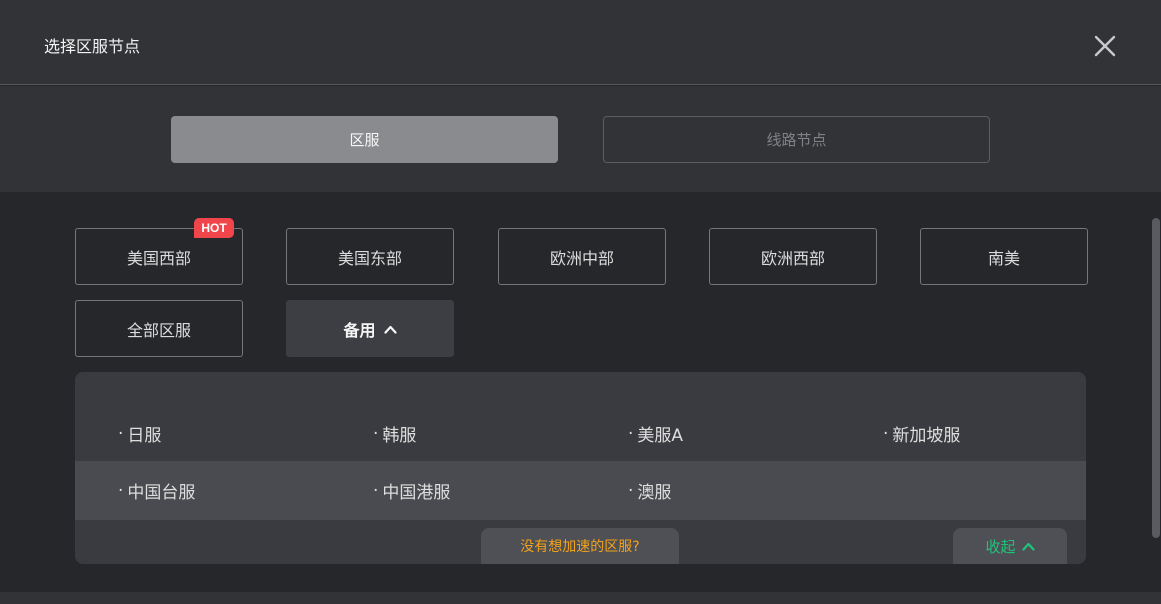 Image resolution: width=1161 pixels, height=604 pixels. I want to click on region-eu-west-button: 欧洲西部, so click(793, 256).